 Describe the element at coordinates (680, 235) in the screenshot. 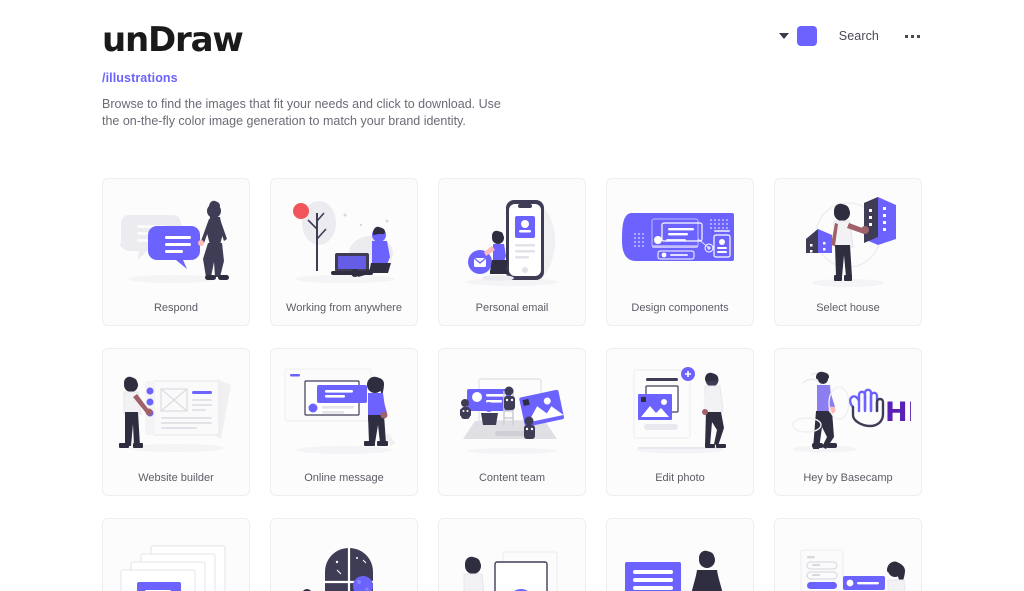

I see `design-components-illustration` at that location.